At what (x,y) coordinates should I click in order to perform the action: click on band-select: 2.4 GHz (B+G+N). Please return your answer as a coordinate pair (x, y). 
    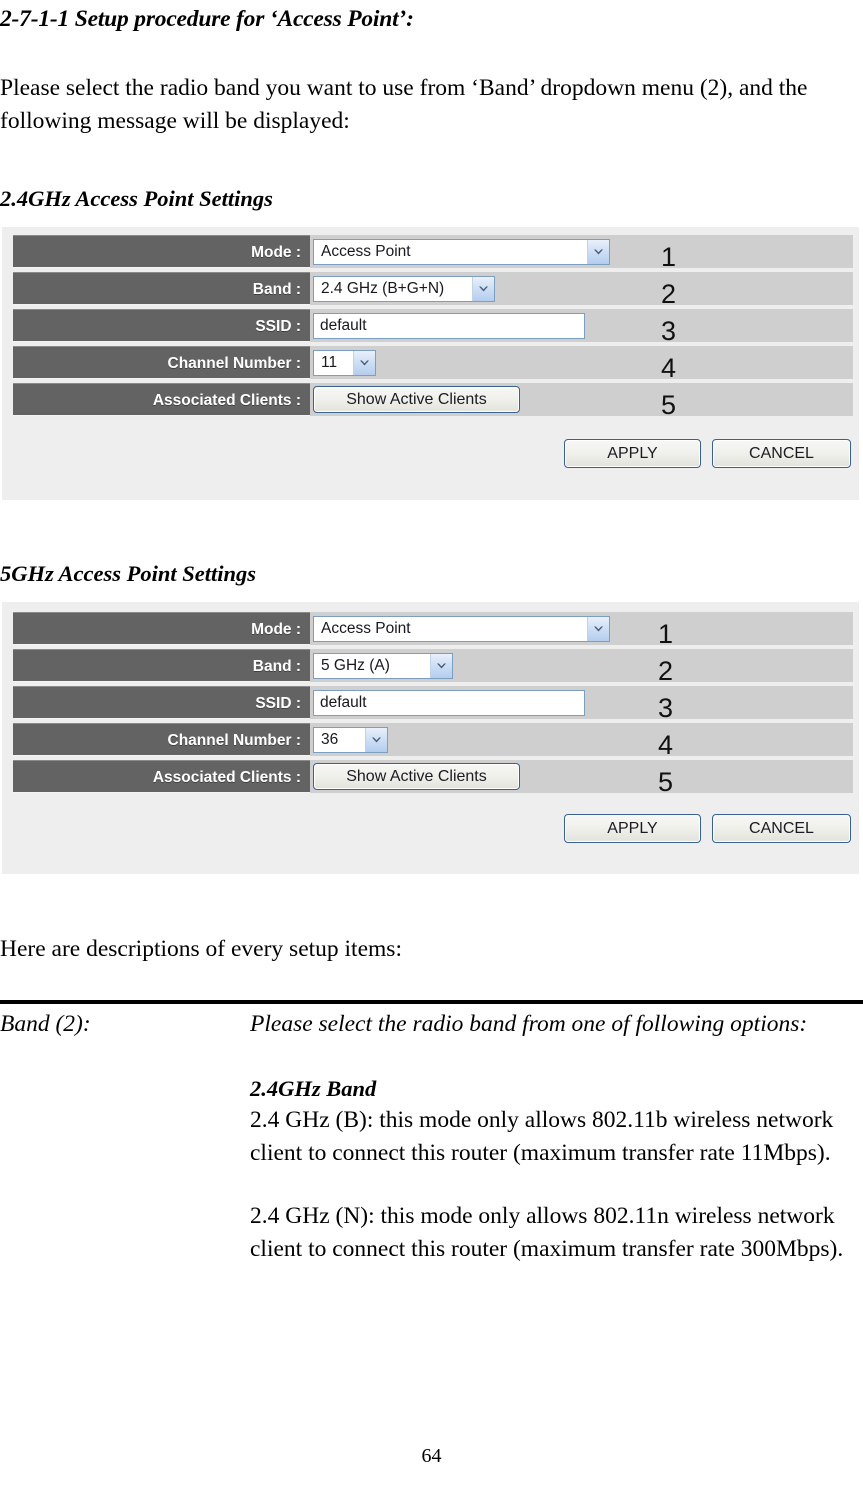
    Looking at the image, I should click on (404, 288).